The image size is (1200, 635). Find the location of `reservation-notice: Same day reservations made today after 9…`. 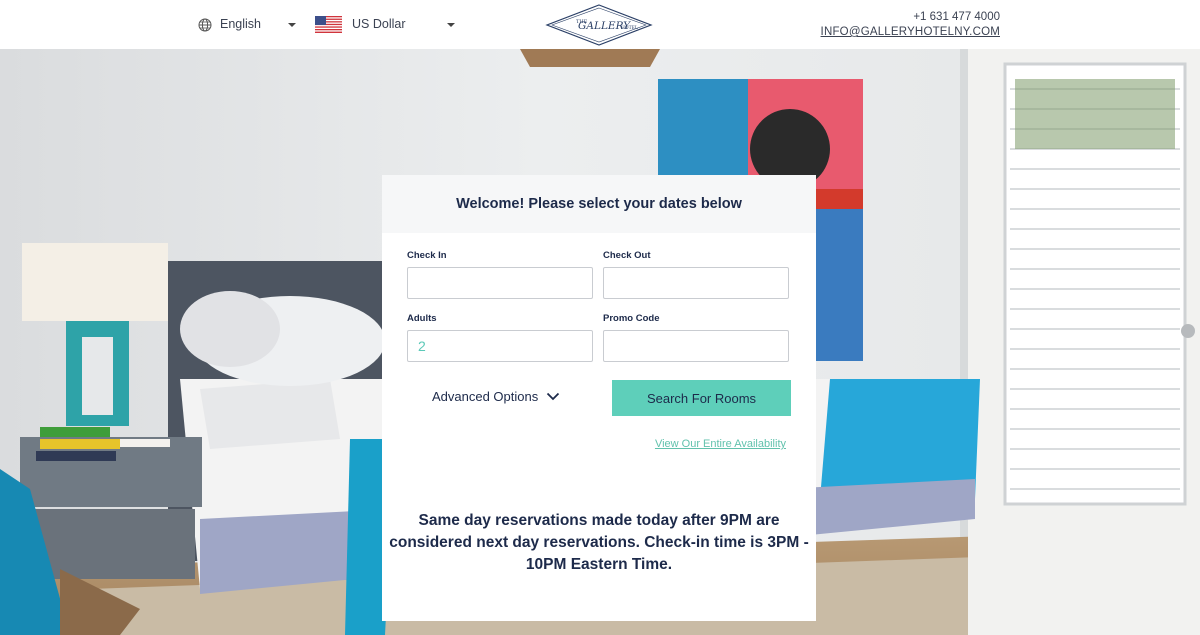

reservation-notice: Same day reservations made today after 9… is located at coordinates (599, 543).